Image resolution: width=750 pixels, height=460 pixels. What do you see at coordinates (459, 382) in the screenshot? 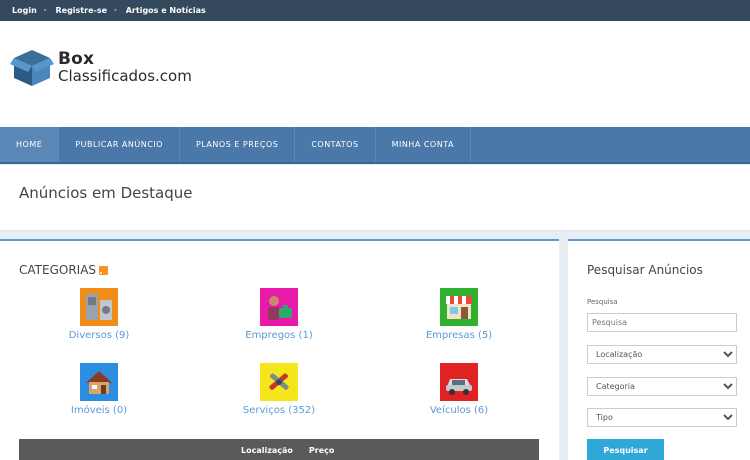
I see `car-icon` at bounding box center [459, 382].